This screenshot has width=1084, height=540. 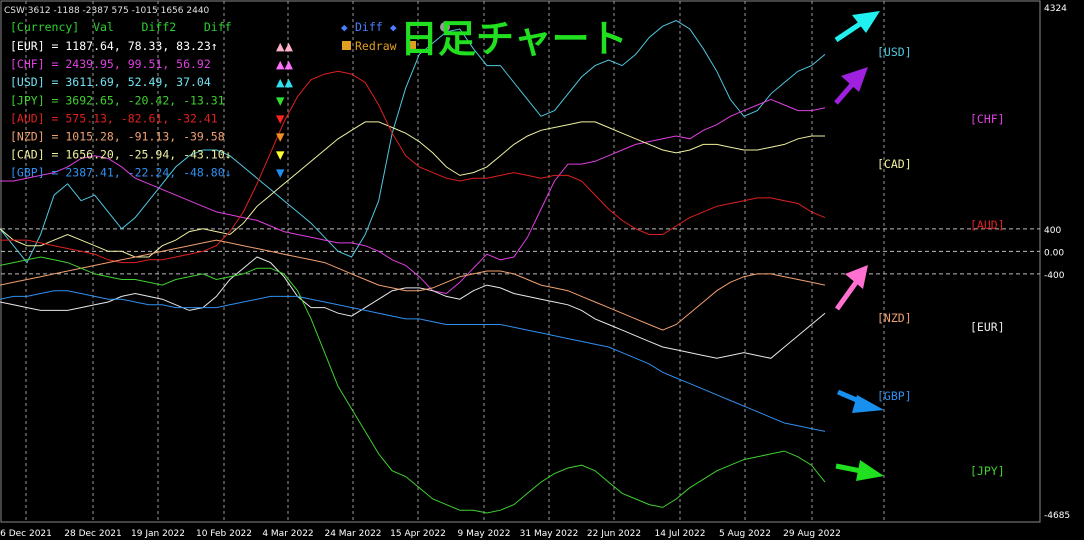 What do you see at coordinates (114, 46) in the screenshot?
I see `table-row: [EUR] = 1187.64, 78.33, 83.23↑` at bounding box center [114, 46].